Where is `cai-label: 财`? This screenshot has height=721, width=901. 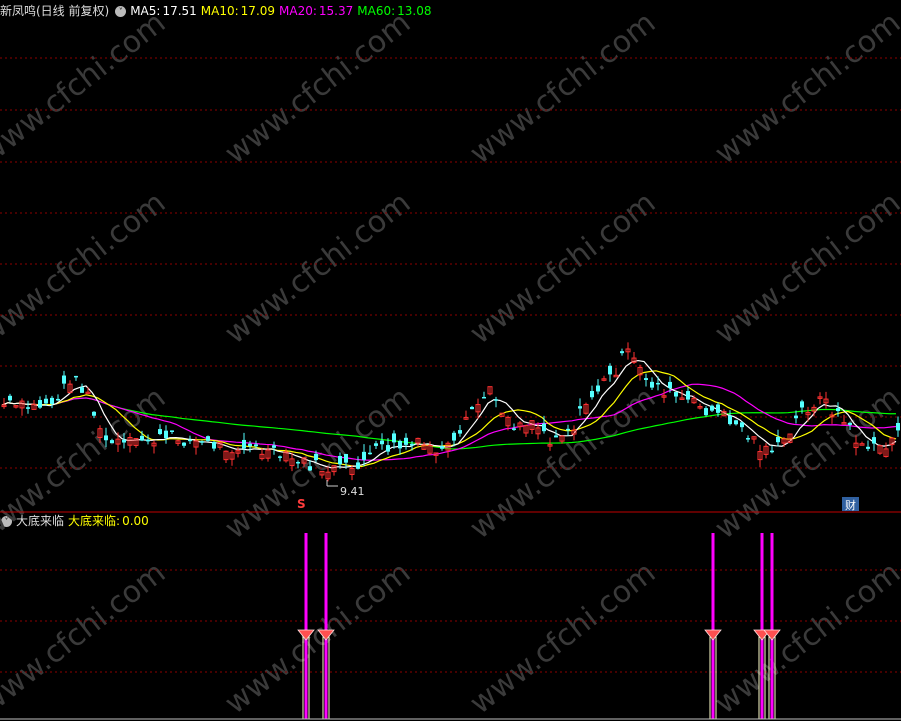 cai-label: 财 is located at coordinates (850, 505).